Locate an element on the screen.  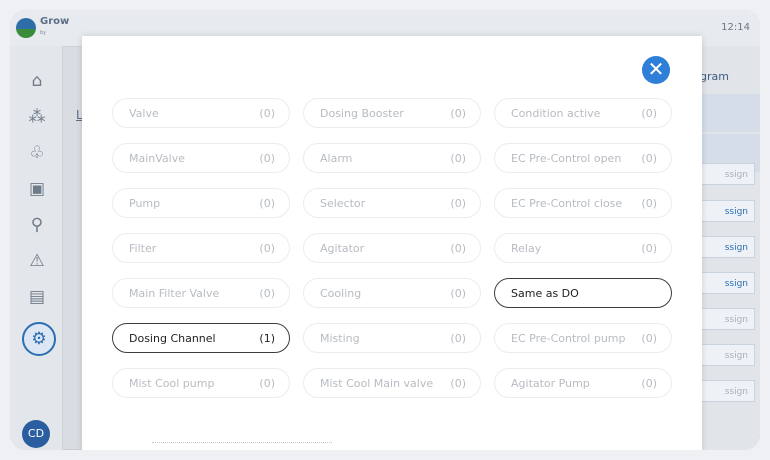
output-type-option: Condition active (0) is located at coordinates (583, 113).